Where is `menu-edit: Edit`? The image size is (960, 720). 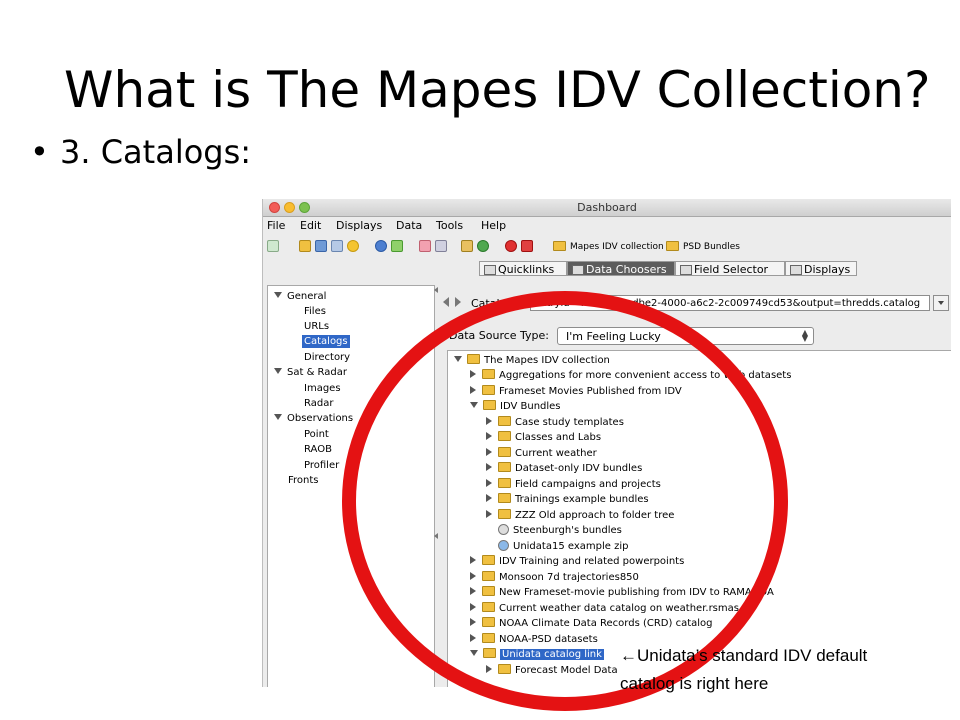
menu-edit: Edit is located at coordinates (310, 225).